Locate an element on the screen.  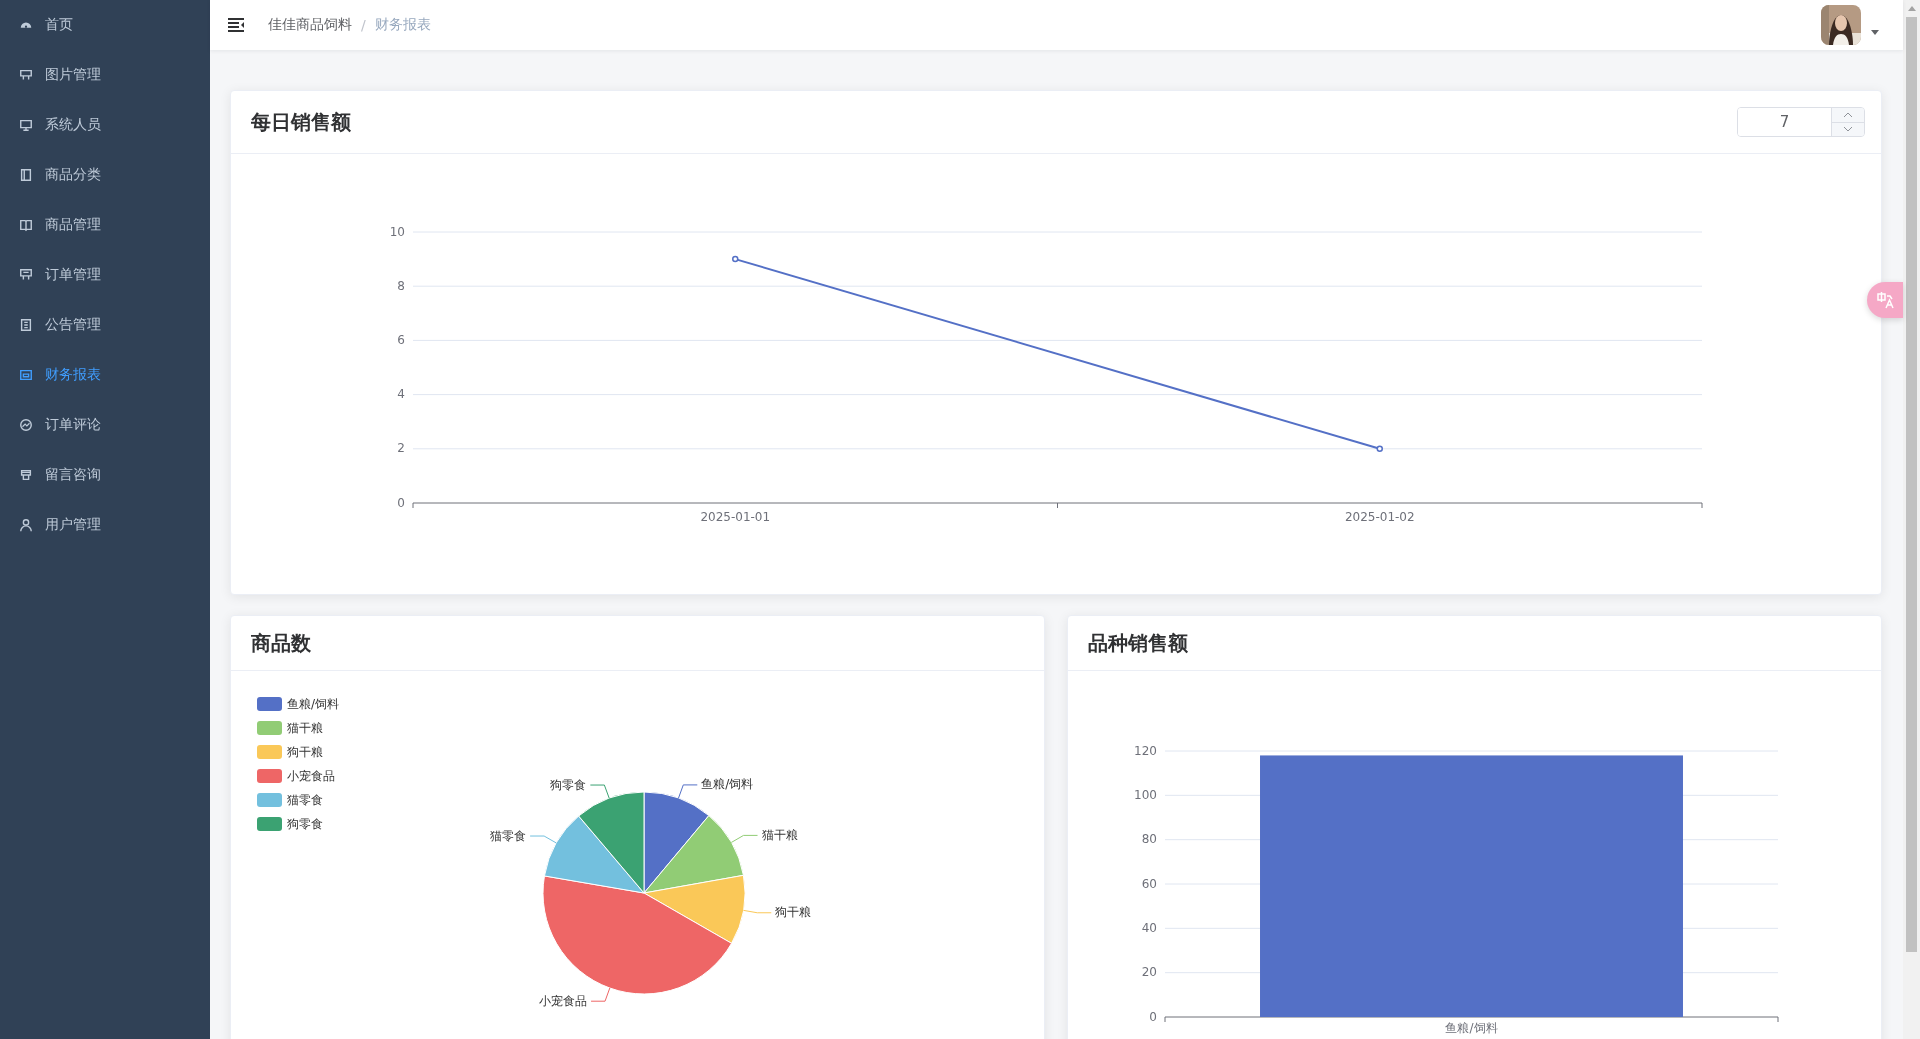
axis-label: 40 is located at coordinates (1149, 927).